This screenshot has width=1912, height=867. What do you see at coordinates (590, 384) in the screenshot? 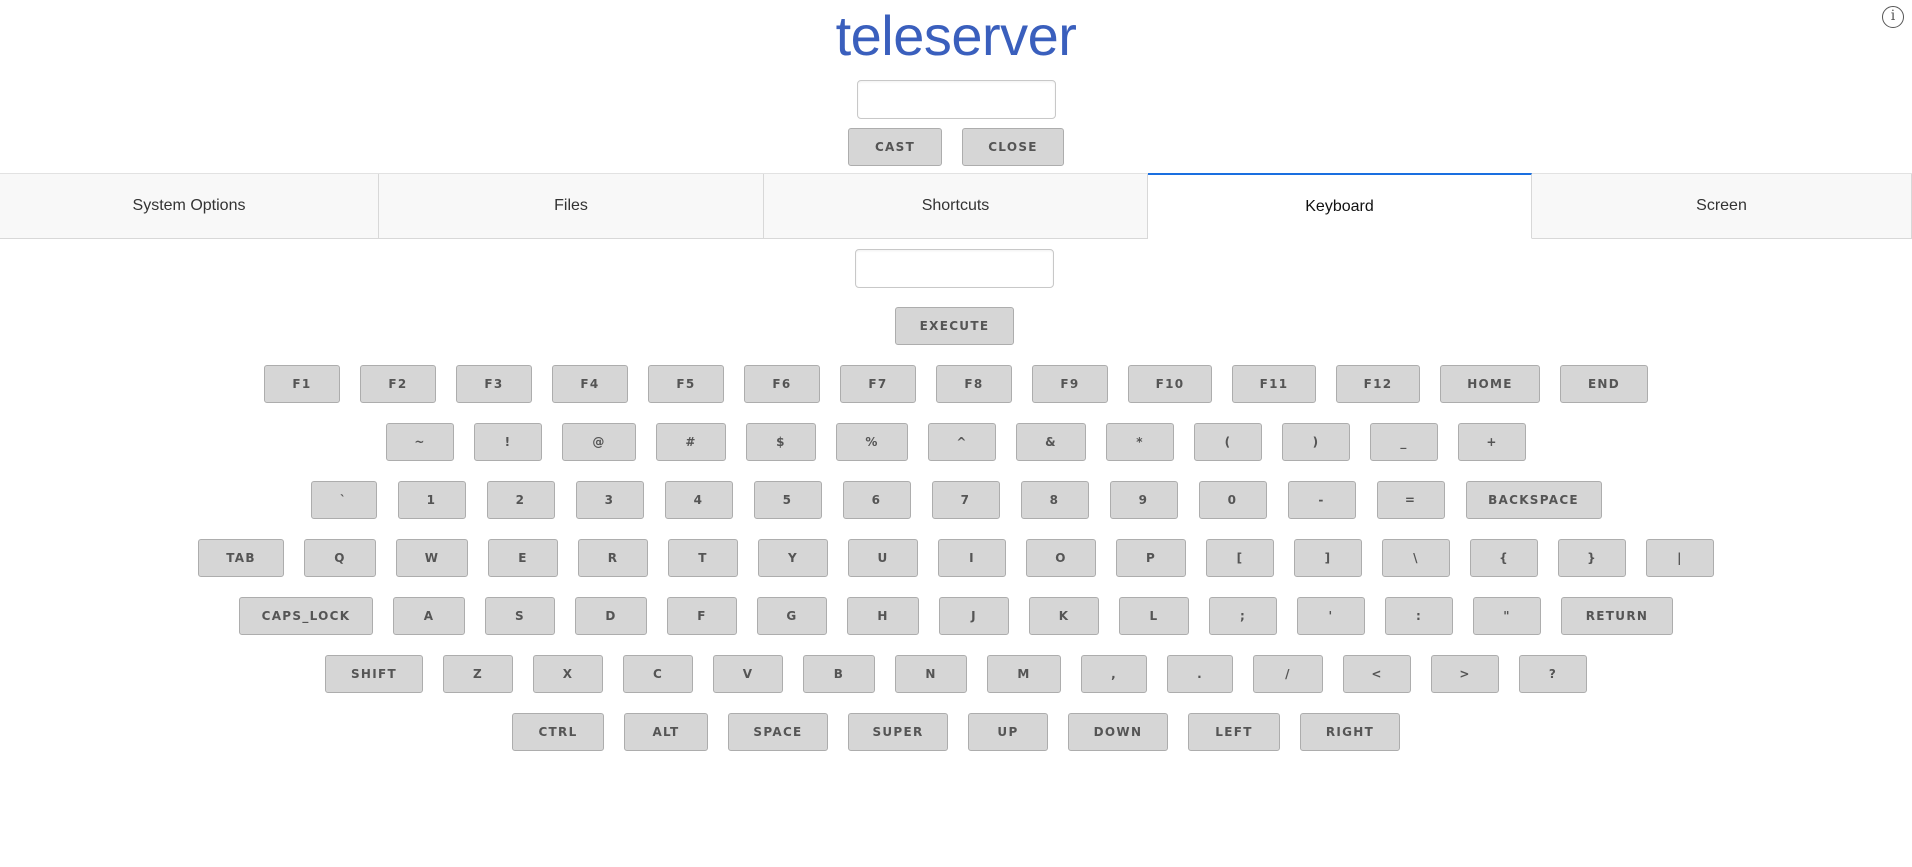
I see `key-f4: F4` at bounding box center [590, 384].